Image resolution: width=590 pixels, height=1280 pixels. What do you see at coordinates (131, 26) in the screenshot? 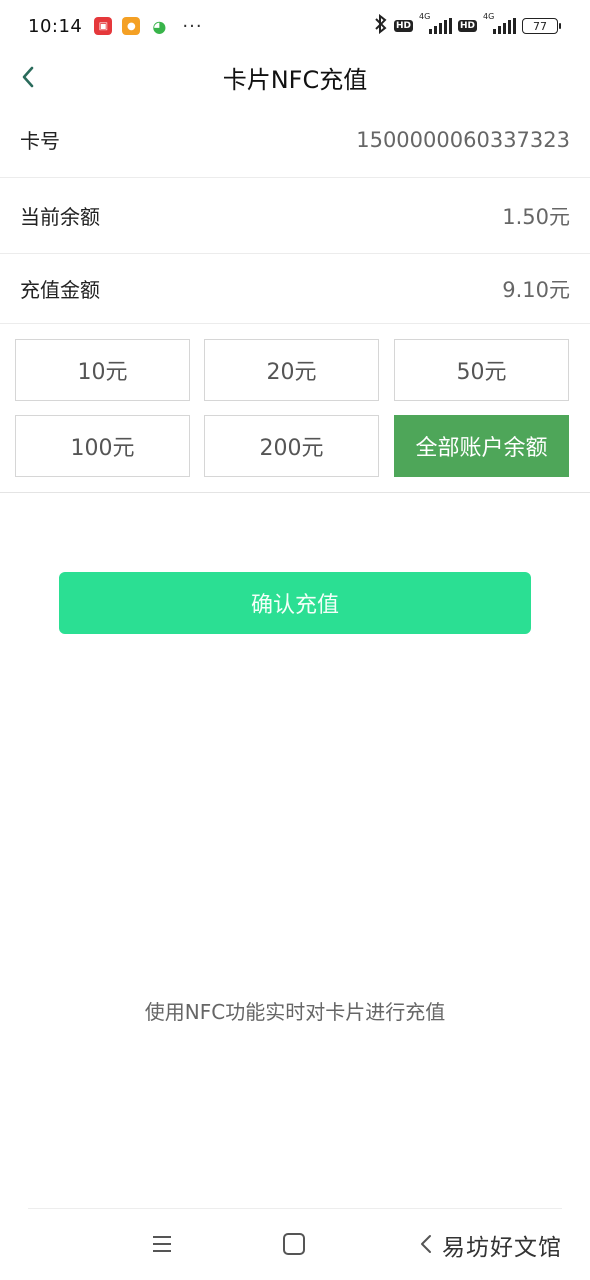
I see `app-notification-icon: ●` at bounding box center [131, 26].